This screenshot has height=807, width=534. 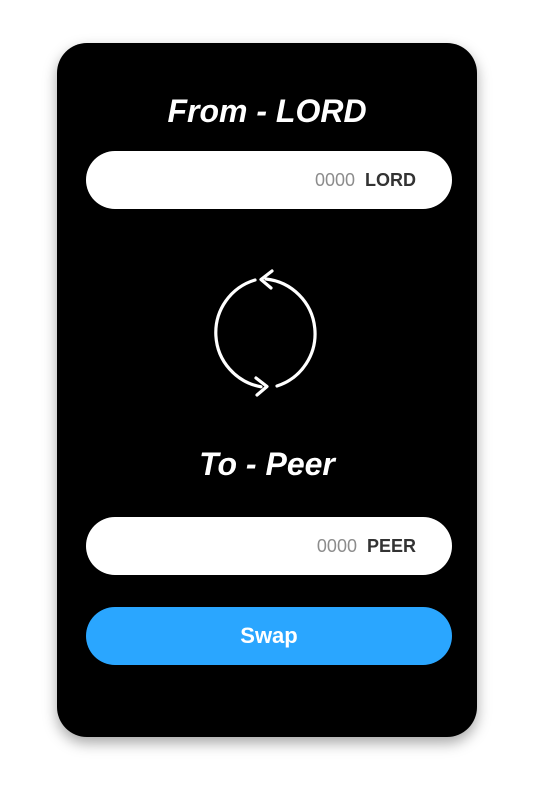 I want to click on swap-arrows-icon, so click(x=266, y=333).